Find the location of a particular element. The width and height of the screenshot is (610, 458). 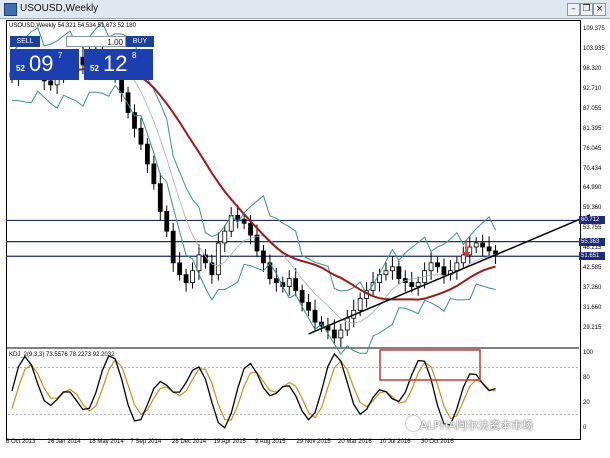

buy-button: BUY is located at coordinates (140, 41).